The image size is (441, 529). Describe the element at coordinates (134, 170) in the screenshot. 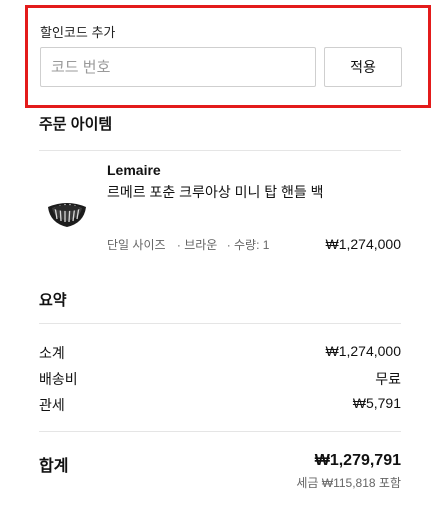

I see `product-brand: Lemaire` at that location.